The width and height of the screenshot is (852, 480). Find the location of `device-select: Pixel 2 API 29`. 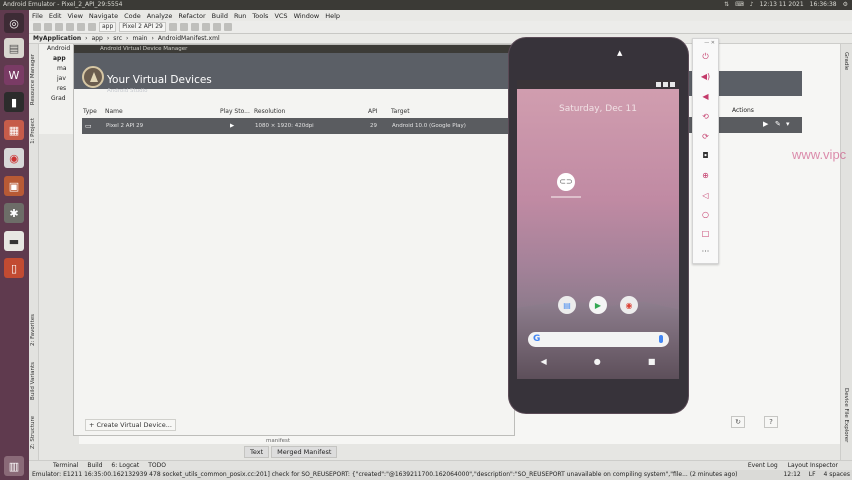

device-select: Pixel 2 API 29 is located at coordinates (142, 27).